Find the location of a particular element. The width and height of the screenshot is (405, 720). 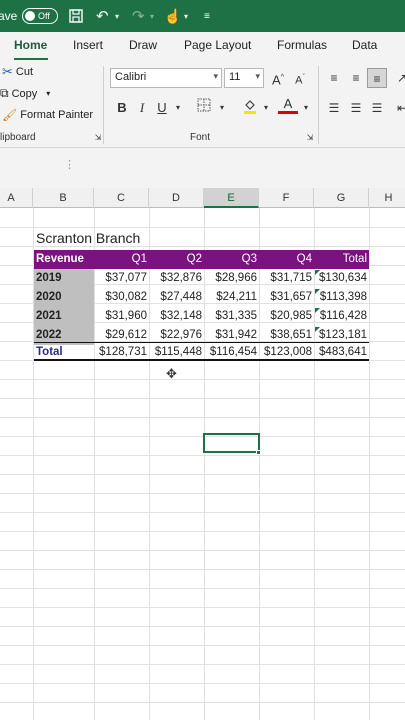

column-header-h: H is located at coordinates (387, 198).